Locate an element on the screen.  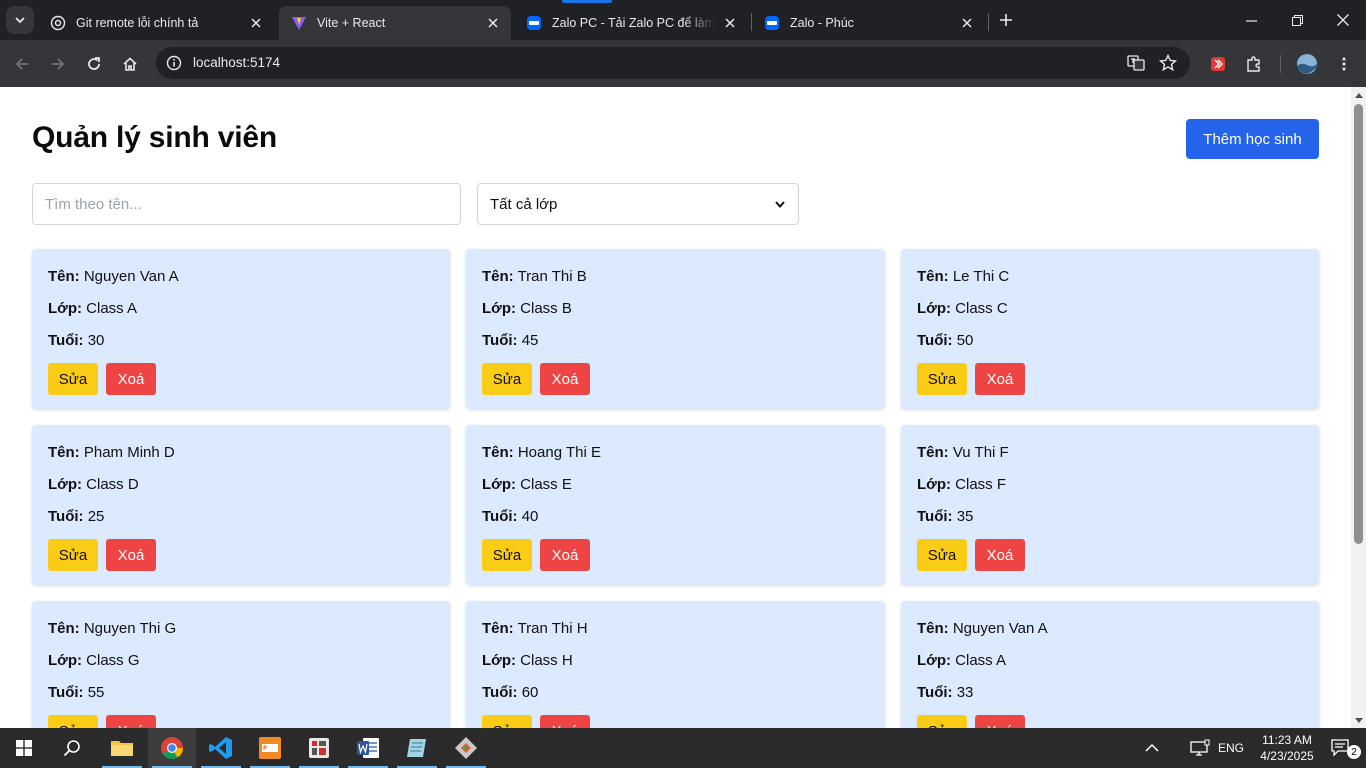
tab-zalo-pc: Zalo PC - Tải Zalo PC để làm việc is located at coordinates (631, 23).